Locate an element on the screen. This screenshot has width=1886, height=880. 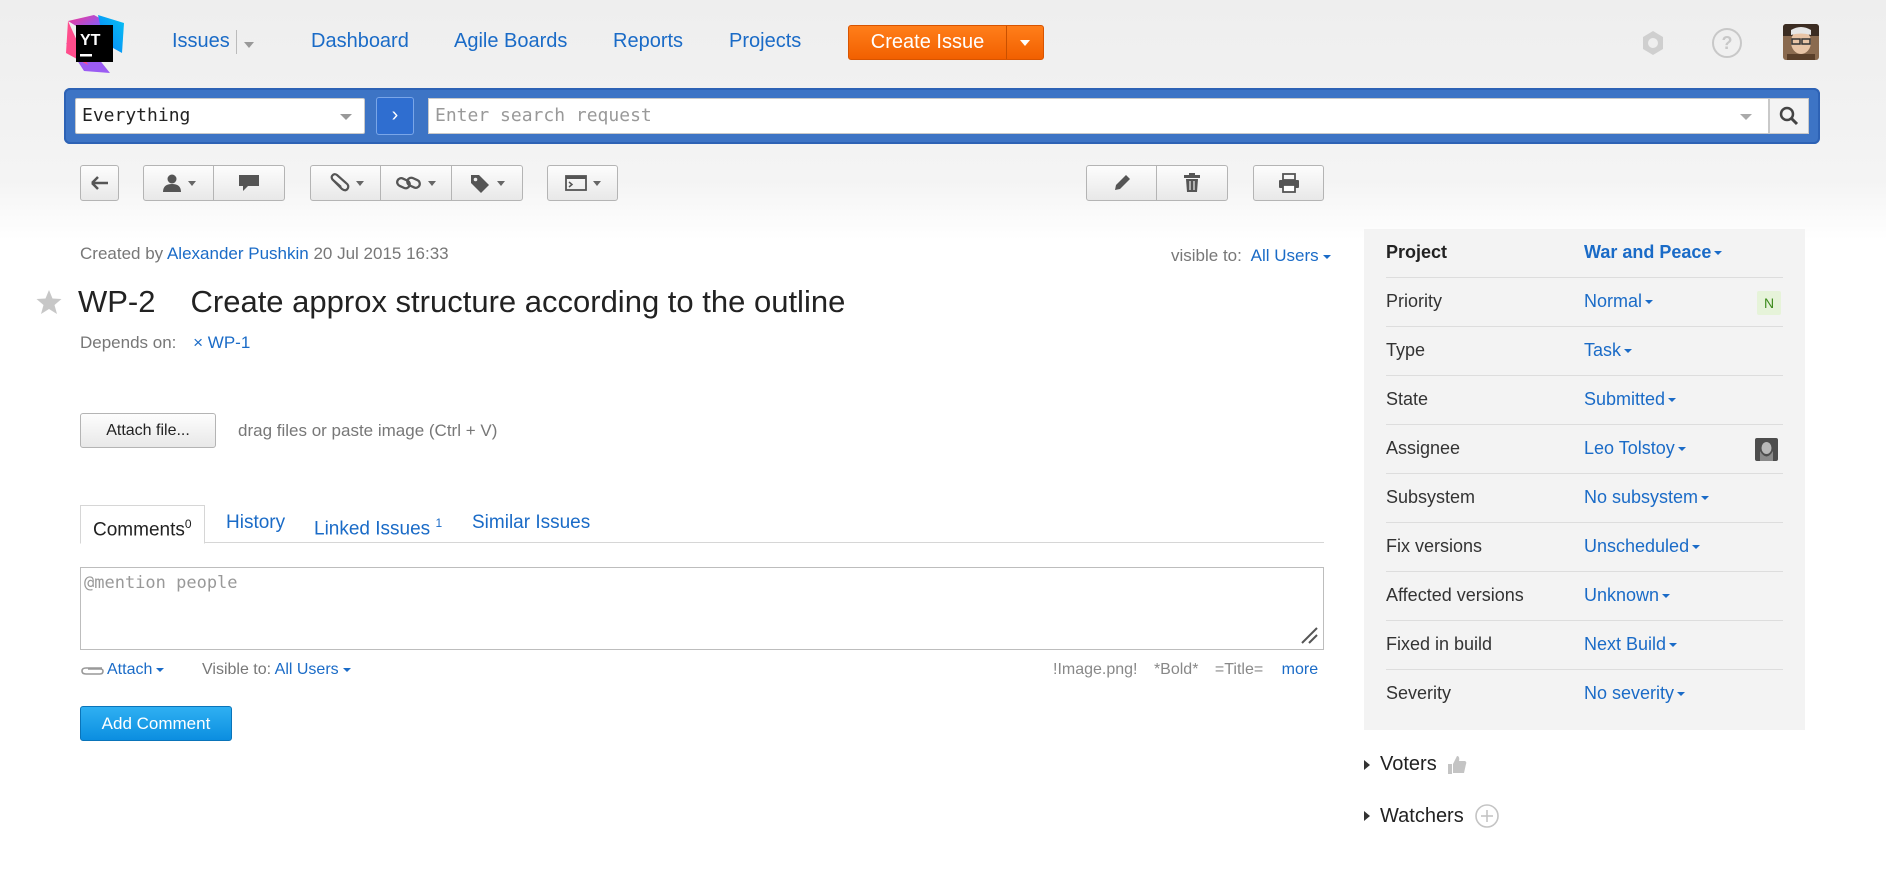
field-value-project: War and Peace is located at coordinates (1653, 252).